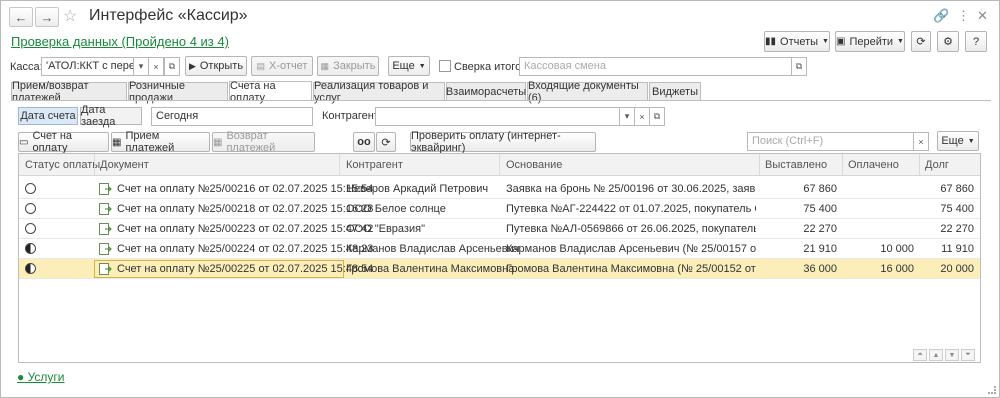  What do you see at coordinates (396, 209) in the screenshot?
I see `contractor-cell: ООО Белое солнце` at bounding box center [396, 209].